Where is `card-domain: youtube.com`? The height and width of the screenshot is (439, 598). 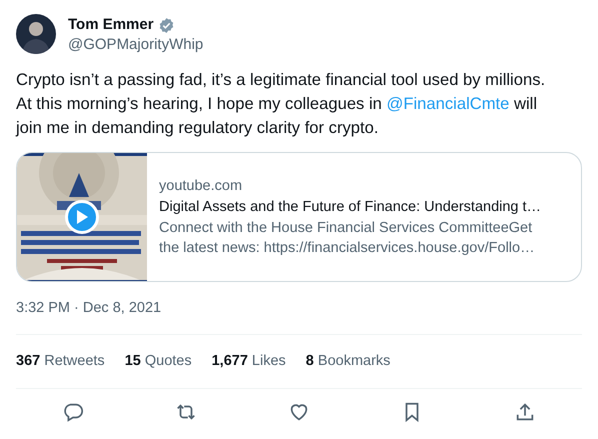
card-domain: youtube.com is located at coordinates (201, 186).